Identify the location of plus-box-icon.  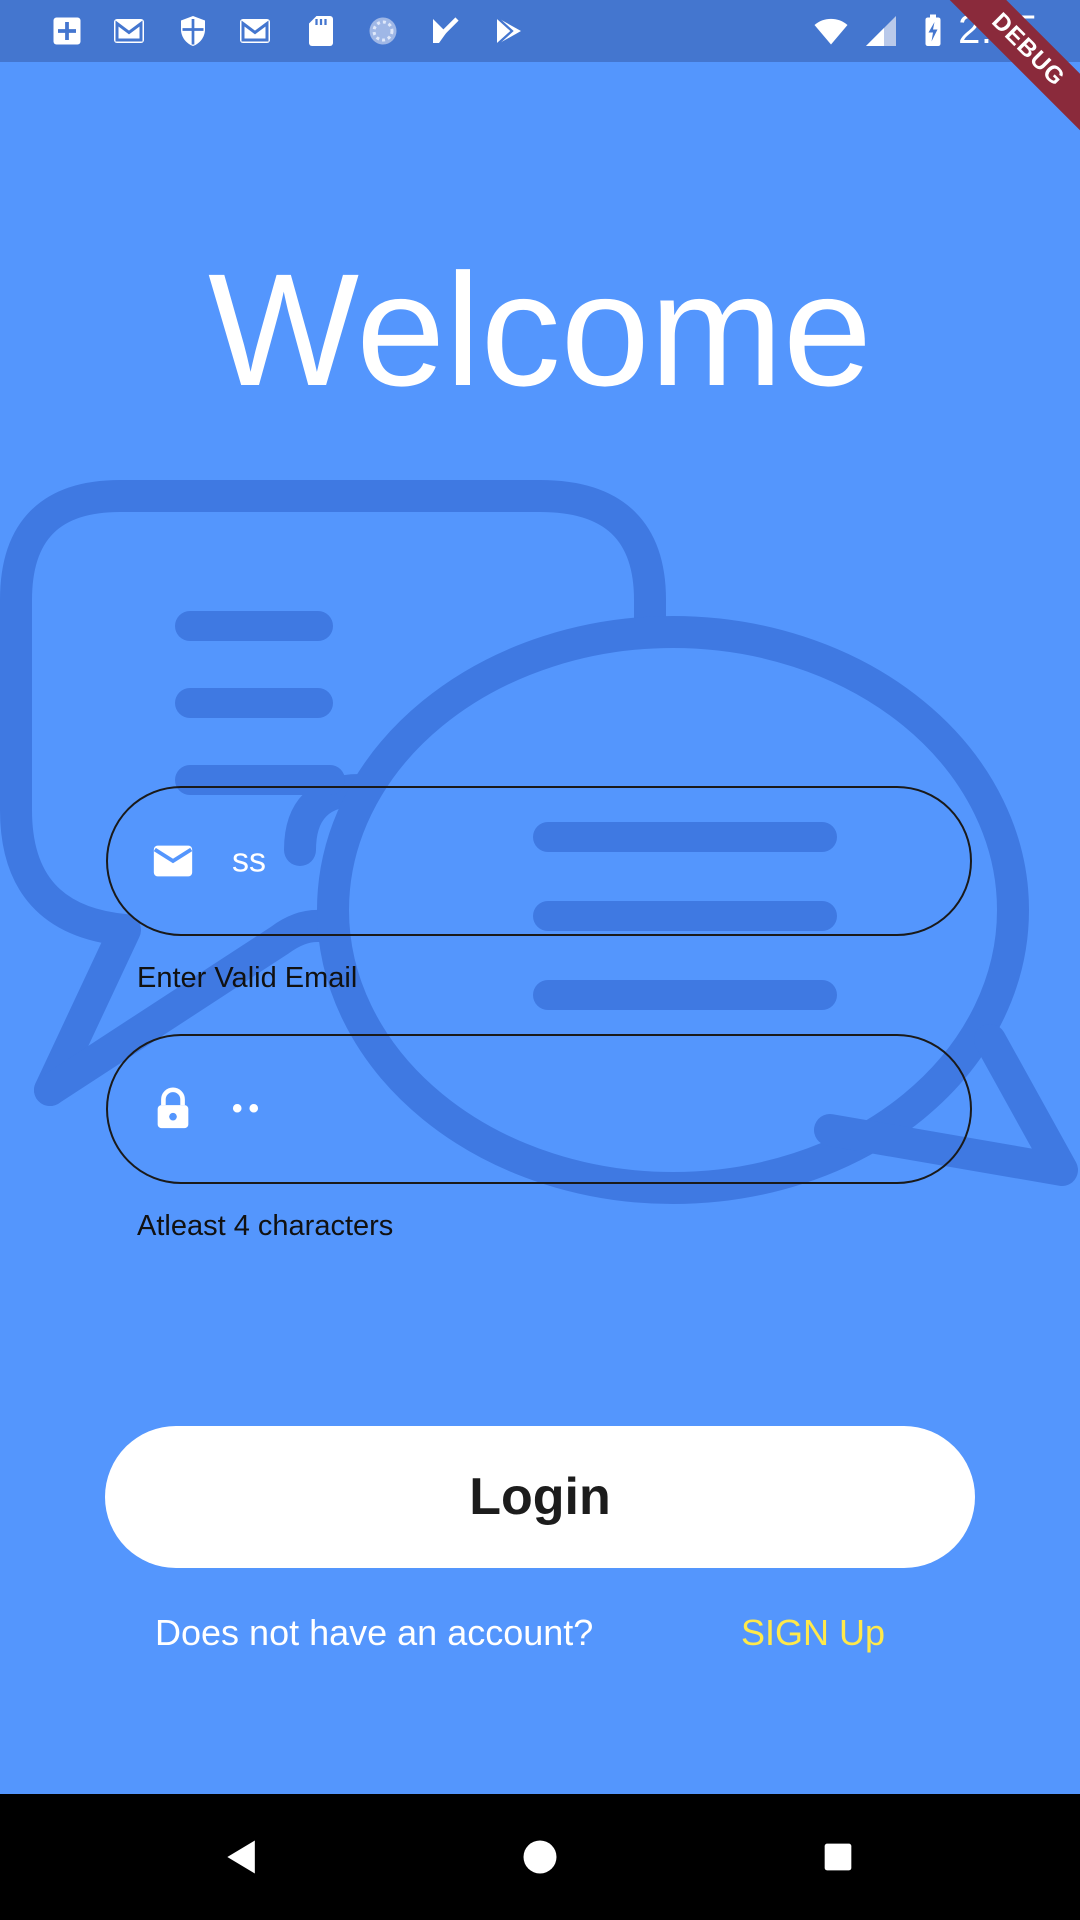
(67, 31).